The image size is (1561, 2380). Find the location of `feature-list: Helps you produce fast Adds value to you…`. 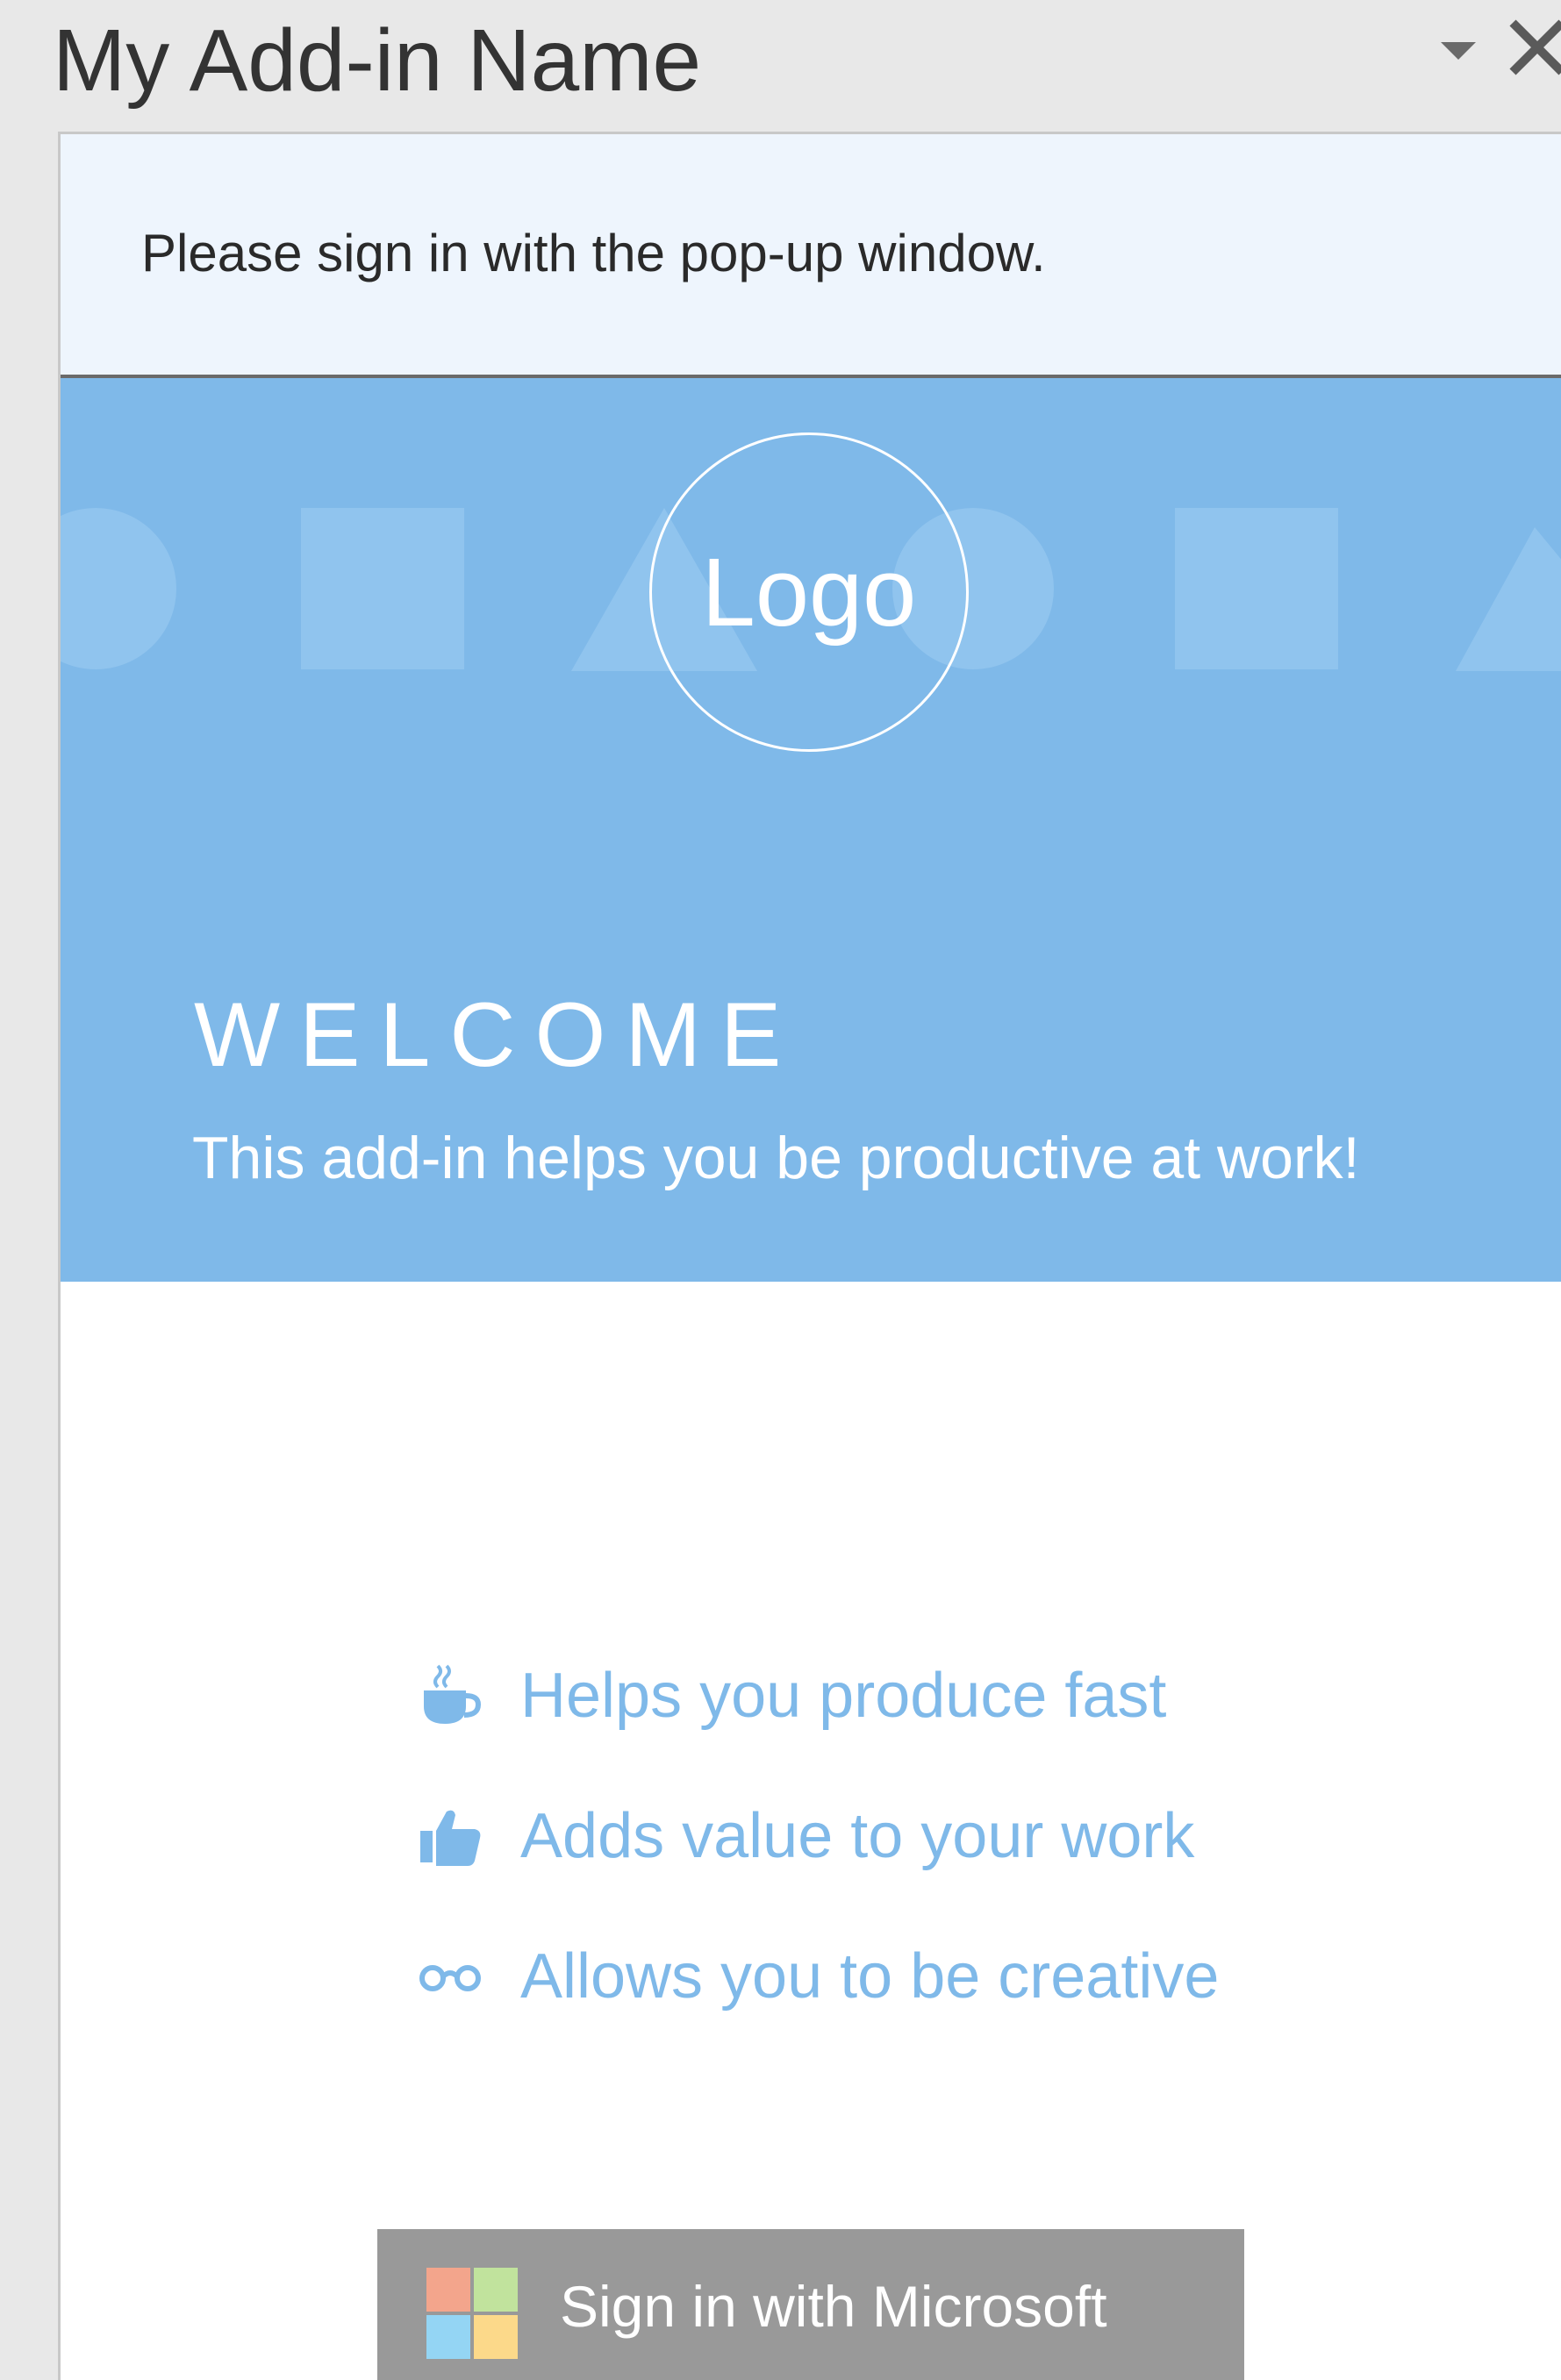

feature-list: Helps you produce fast Adds value to you… is located at coordinates (941, 1837).